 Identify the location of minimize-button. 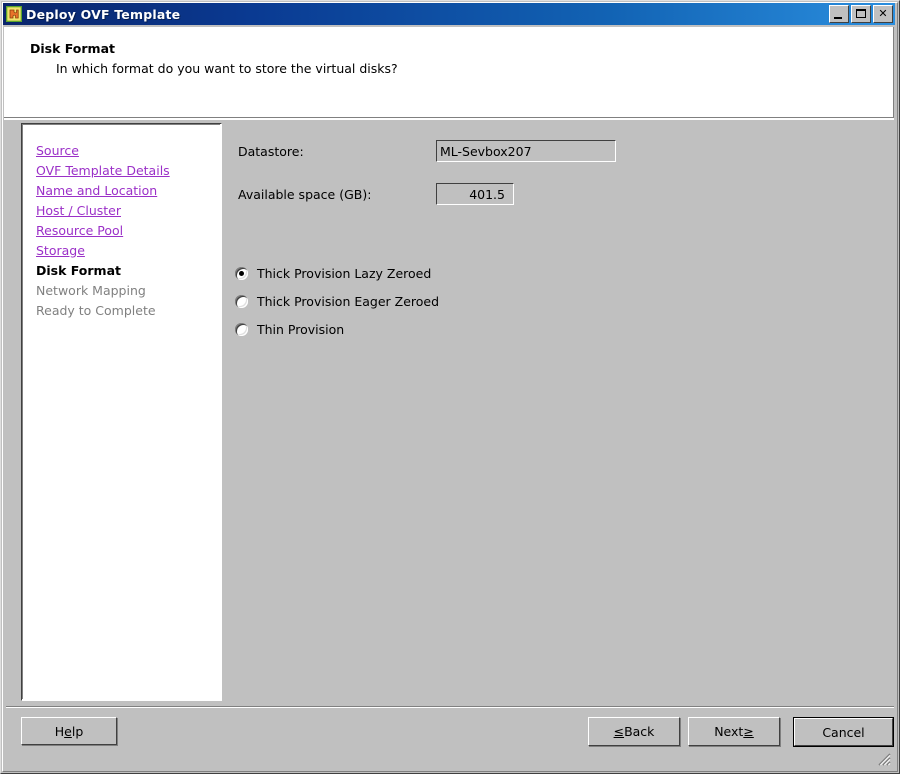
(839, 14).